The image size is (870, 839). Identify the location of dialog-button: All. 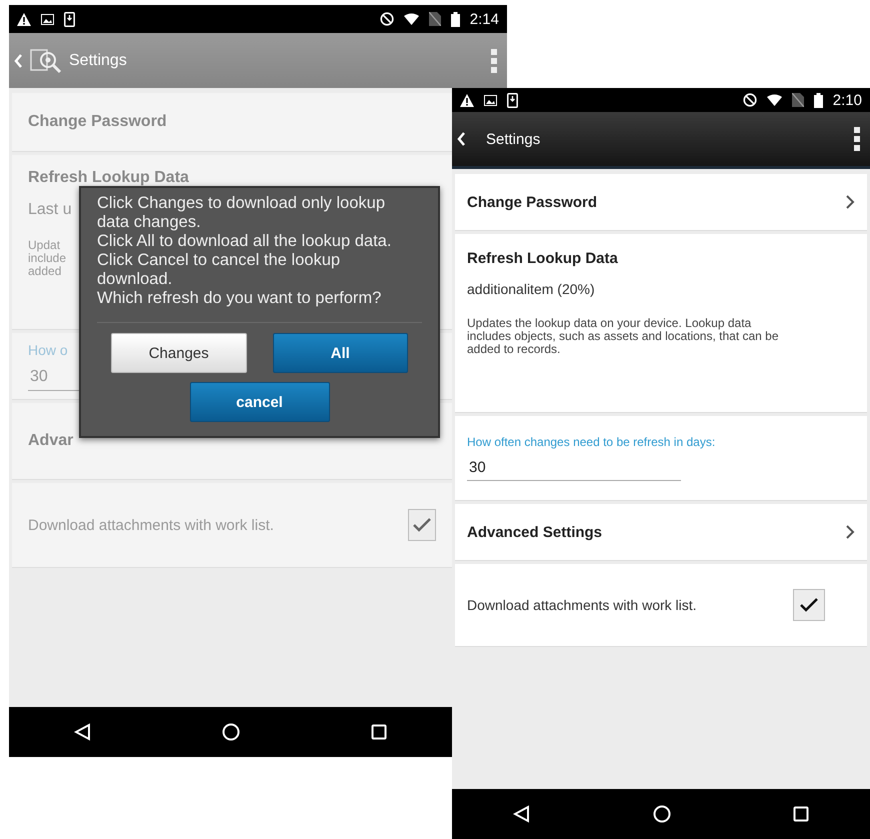
(340, 353).